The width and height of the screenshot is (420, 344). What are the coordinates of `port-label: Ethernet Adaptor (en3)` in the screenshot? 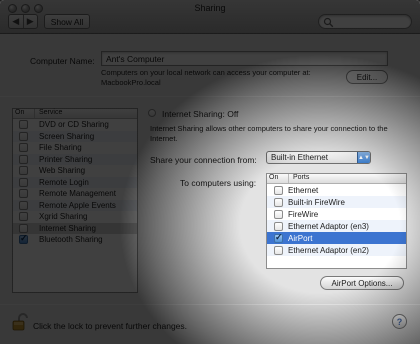 It's located at (328, 226).